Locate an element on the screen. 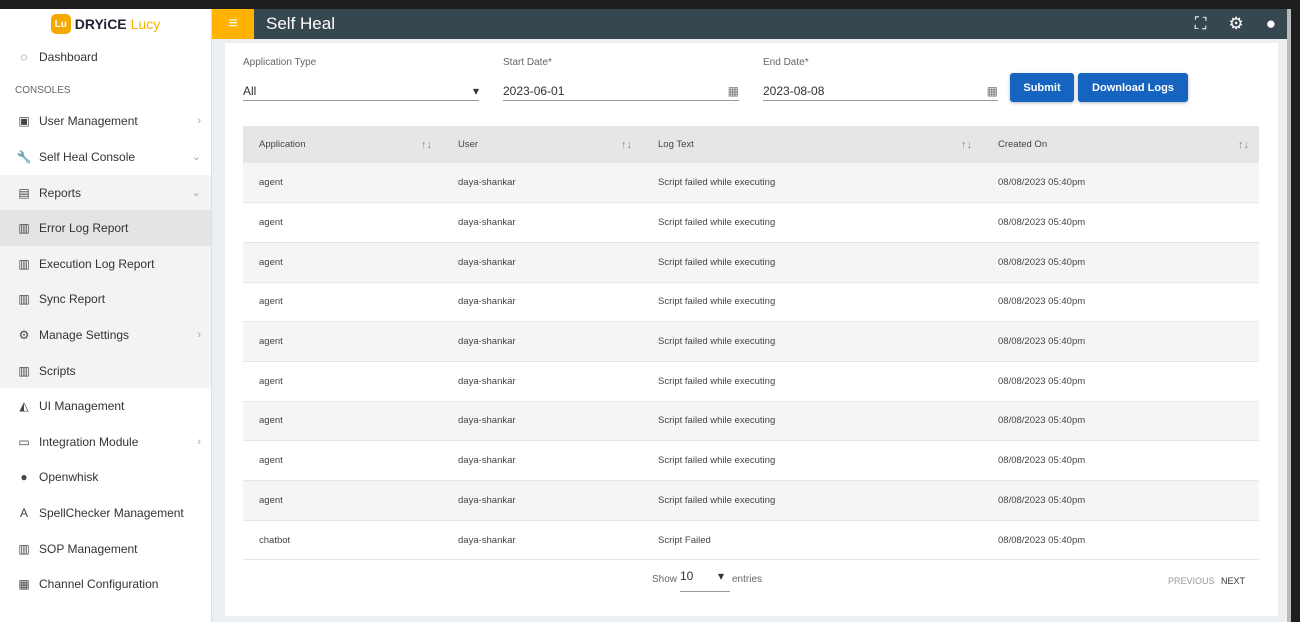 The image size is (1300, 622). sidebar-item-reports: ▤ Reports ⌄ is located at coordinates (105, 192).